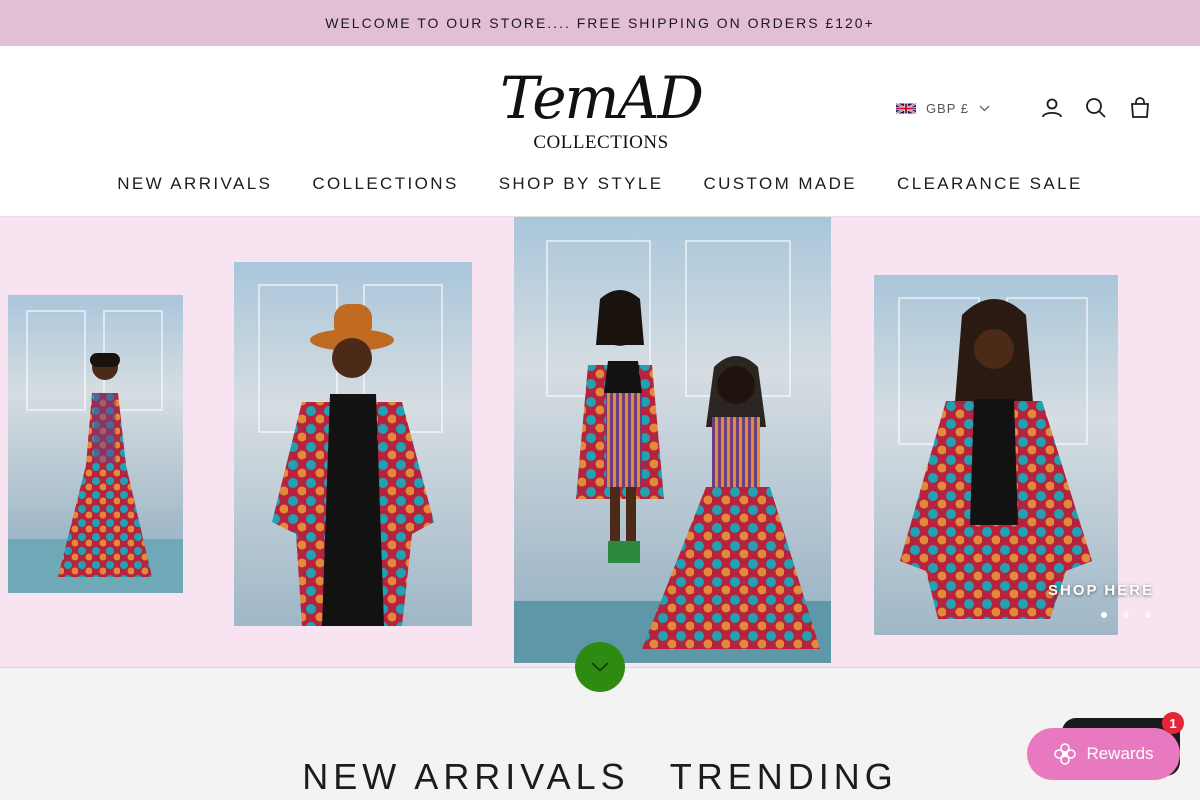 The height and width of the screenshot is (800, 1200). I want to click on rewards-badge: 1, so click(1173, 723).